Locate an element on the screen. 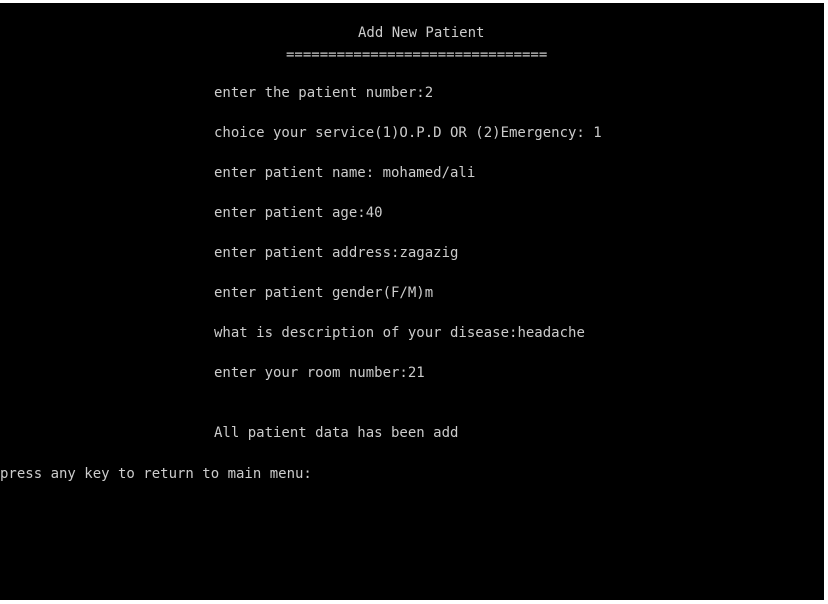 The image size is (828, 604). return-prompt: press any key to return to main menu: is located at coordinates (156, 474).